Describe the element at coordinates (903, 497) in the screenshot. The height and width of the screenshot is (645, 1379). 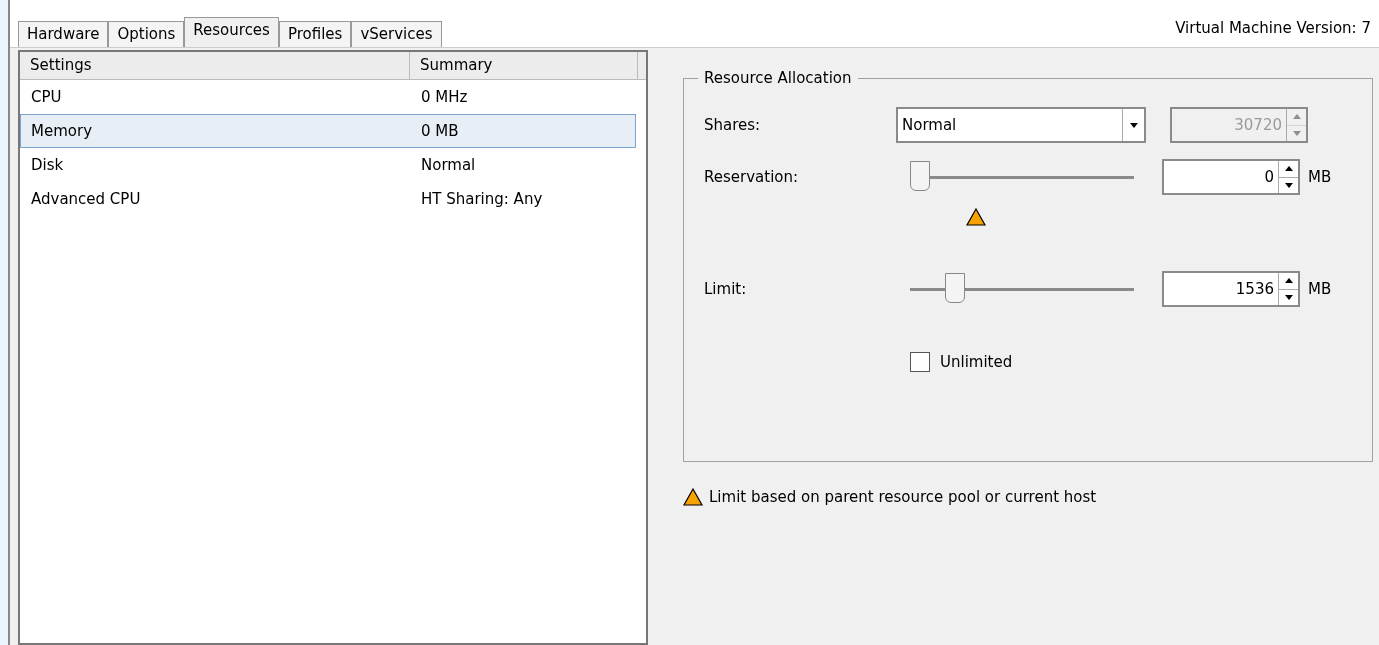
I see `note-text: Limit based on parent resource pool or current host` at that location.